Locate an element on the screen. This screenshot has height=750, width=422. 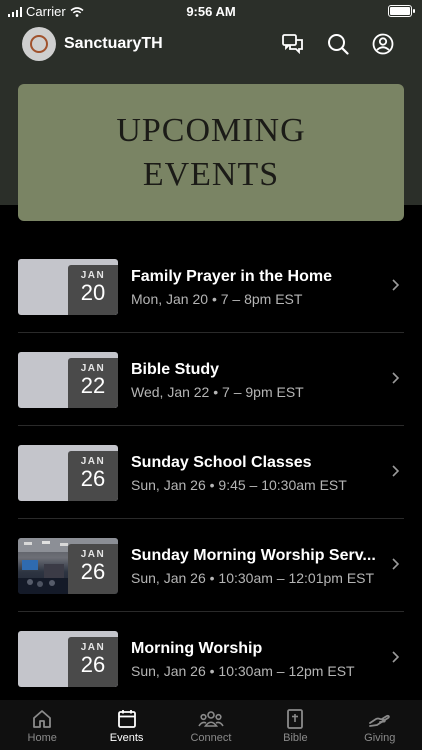
tab-bible-label: Bible is located at coordinates (295, 738).